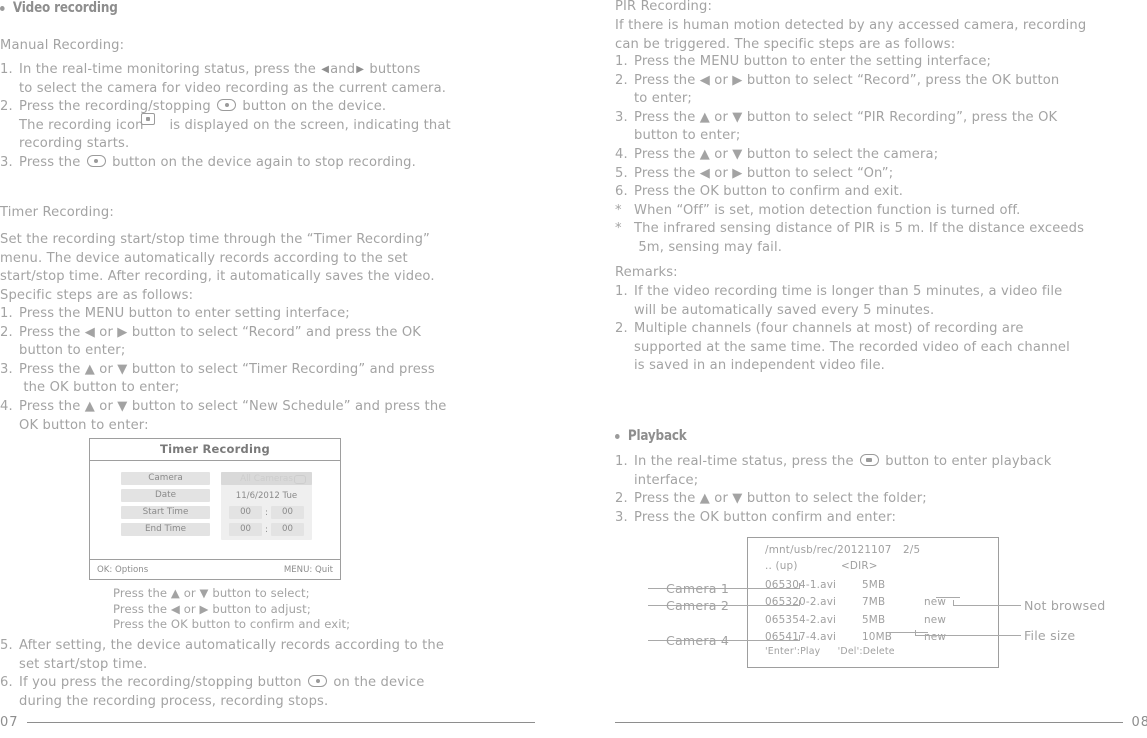  Describe the element at coordinates (52, 162) in the screenshot. I see `step-text-pre: Press the` at that location.